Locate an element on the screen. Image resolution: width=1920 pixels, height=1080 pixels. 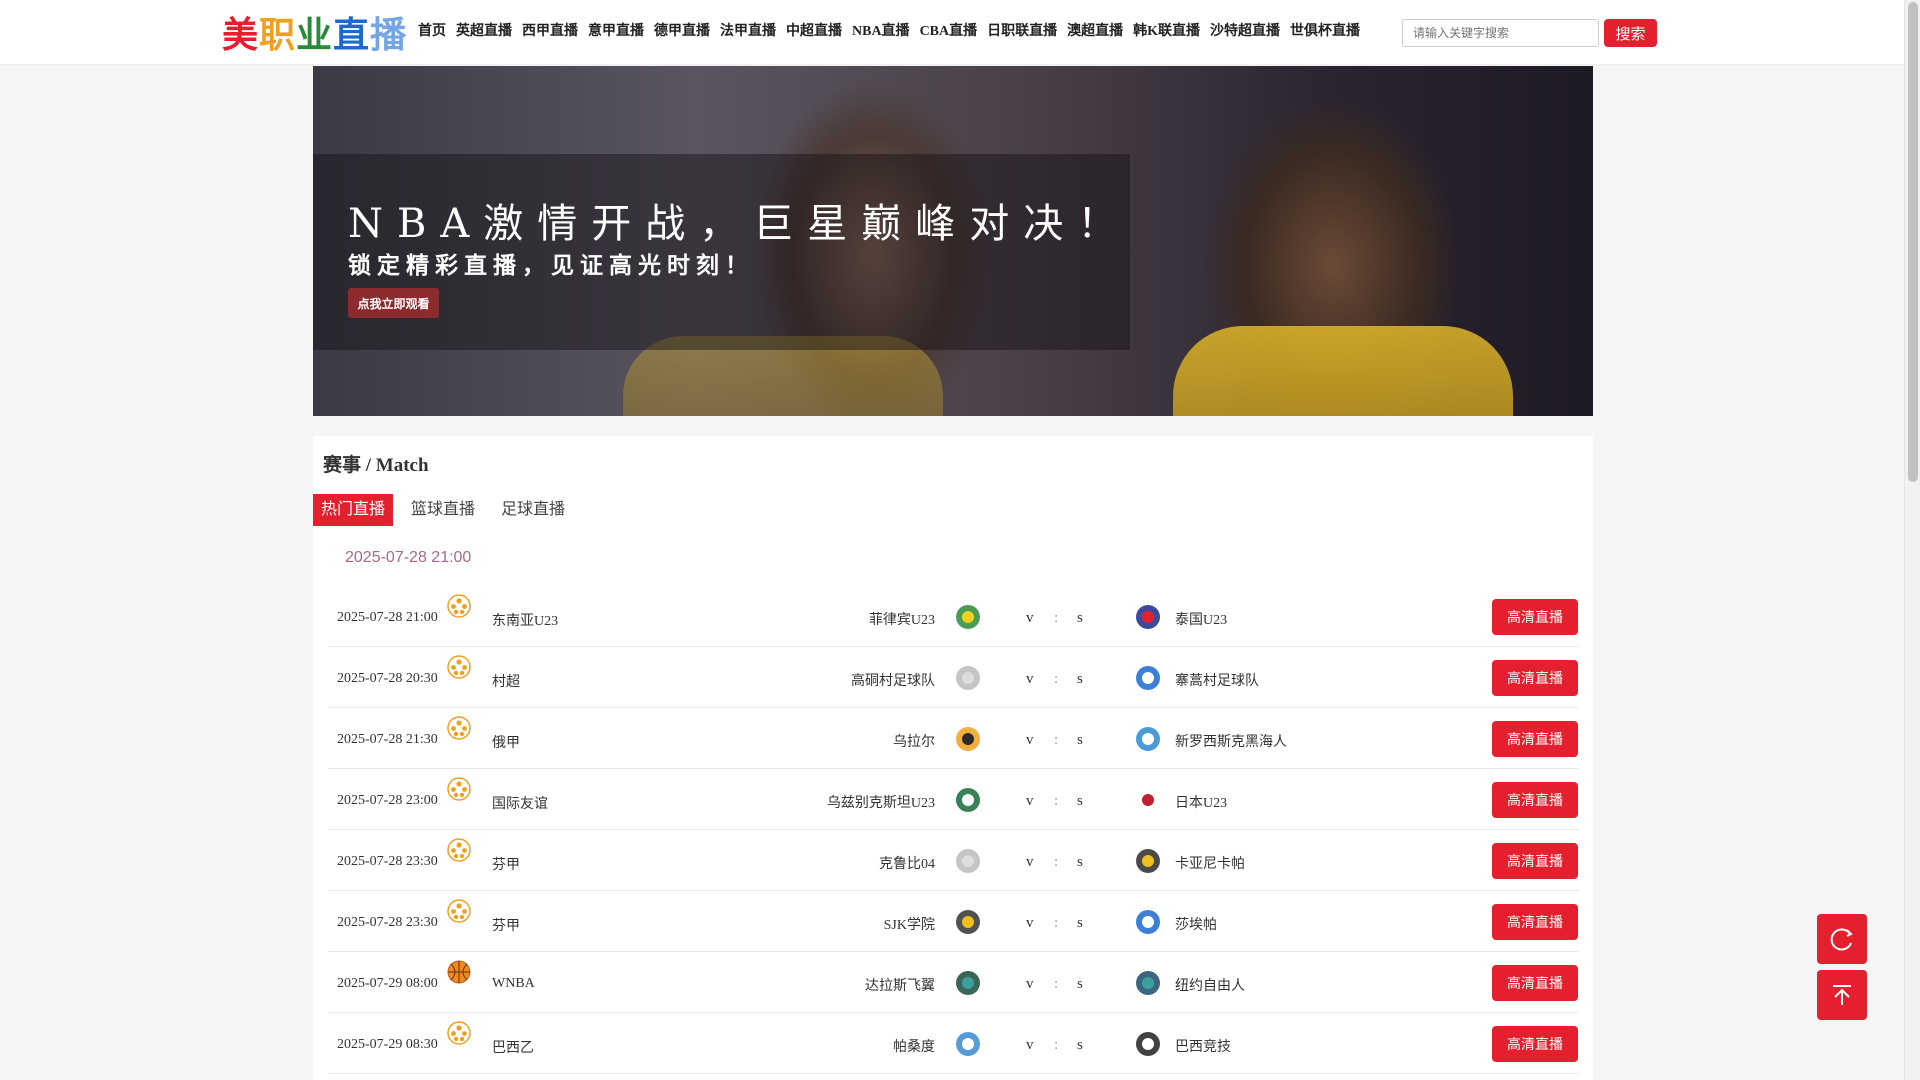
watch-now-button: 点我立即观看 is located at coordinates (393, 303).